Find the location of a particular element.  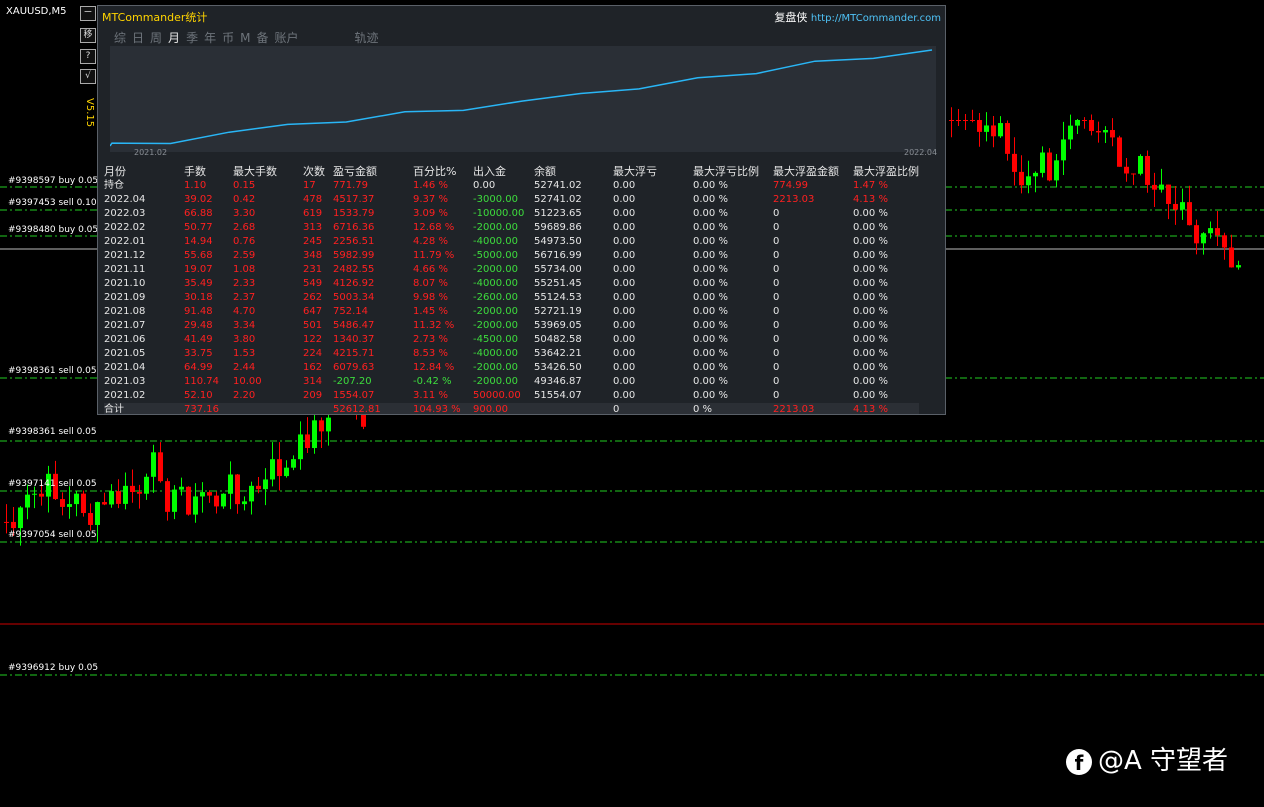

table-cell: 2021.10 is located at coordinates (125, 283).